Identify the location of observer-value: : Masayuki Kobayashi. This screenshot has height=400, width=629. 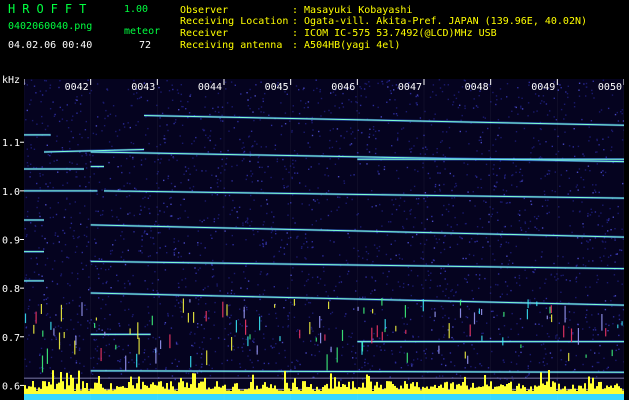
(352, 10).